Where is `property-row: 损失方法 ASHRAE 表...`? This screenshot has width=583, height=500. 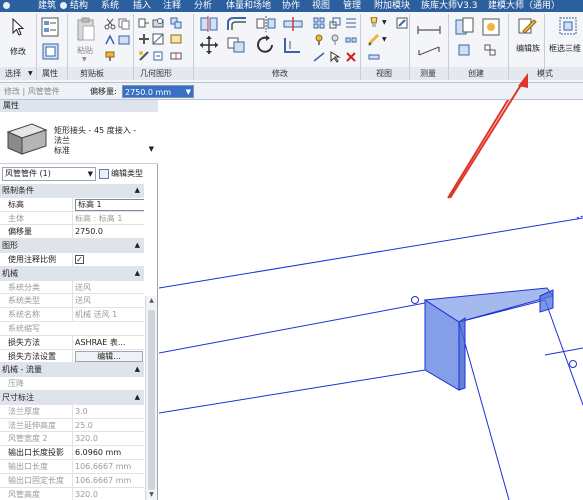
property-row: 损失方法 ASHRAE 表... is located at coordinates (72, 342).